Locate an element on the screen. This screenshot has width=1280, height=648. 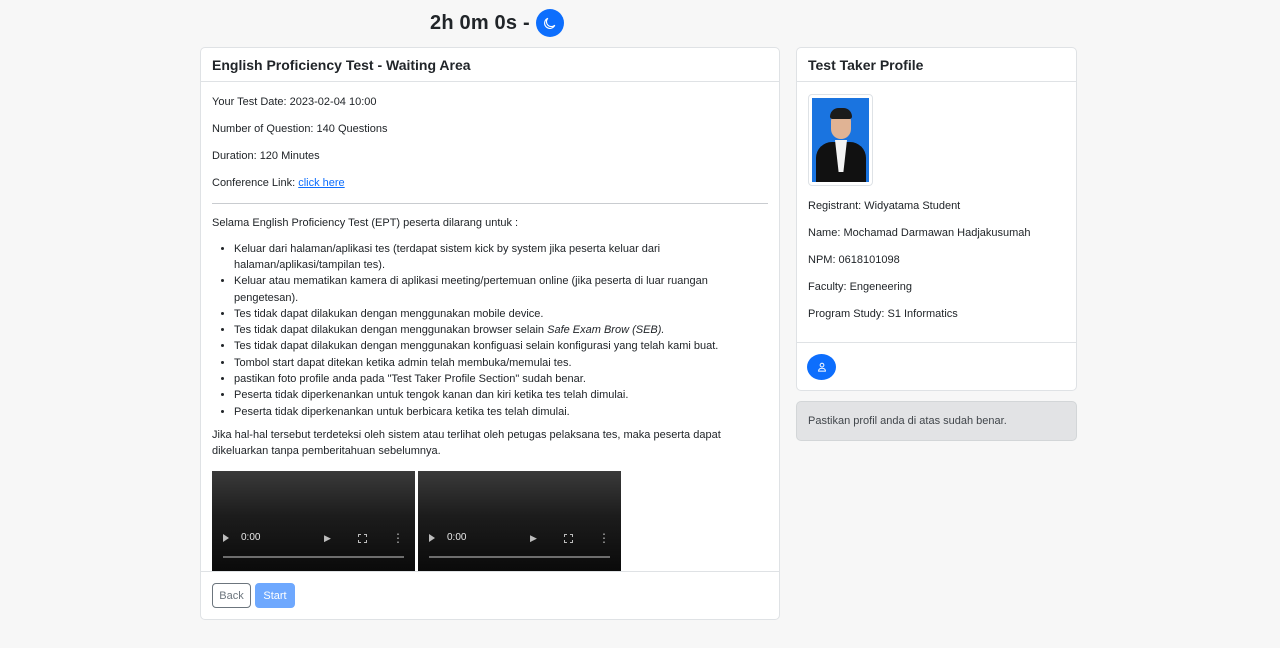
moon-icon is located at coordinates (550, 23).